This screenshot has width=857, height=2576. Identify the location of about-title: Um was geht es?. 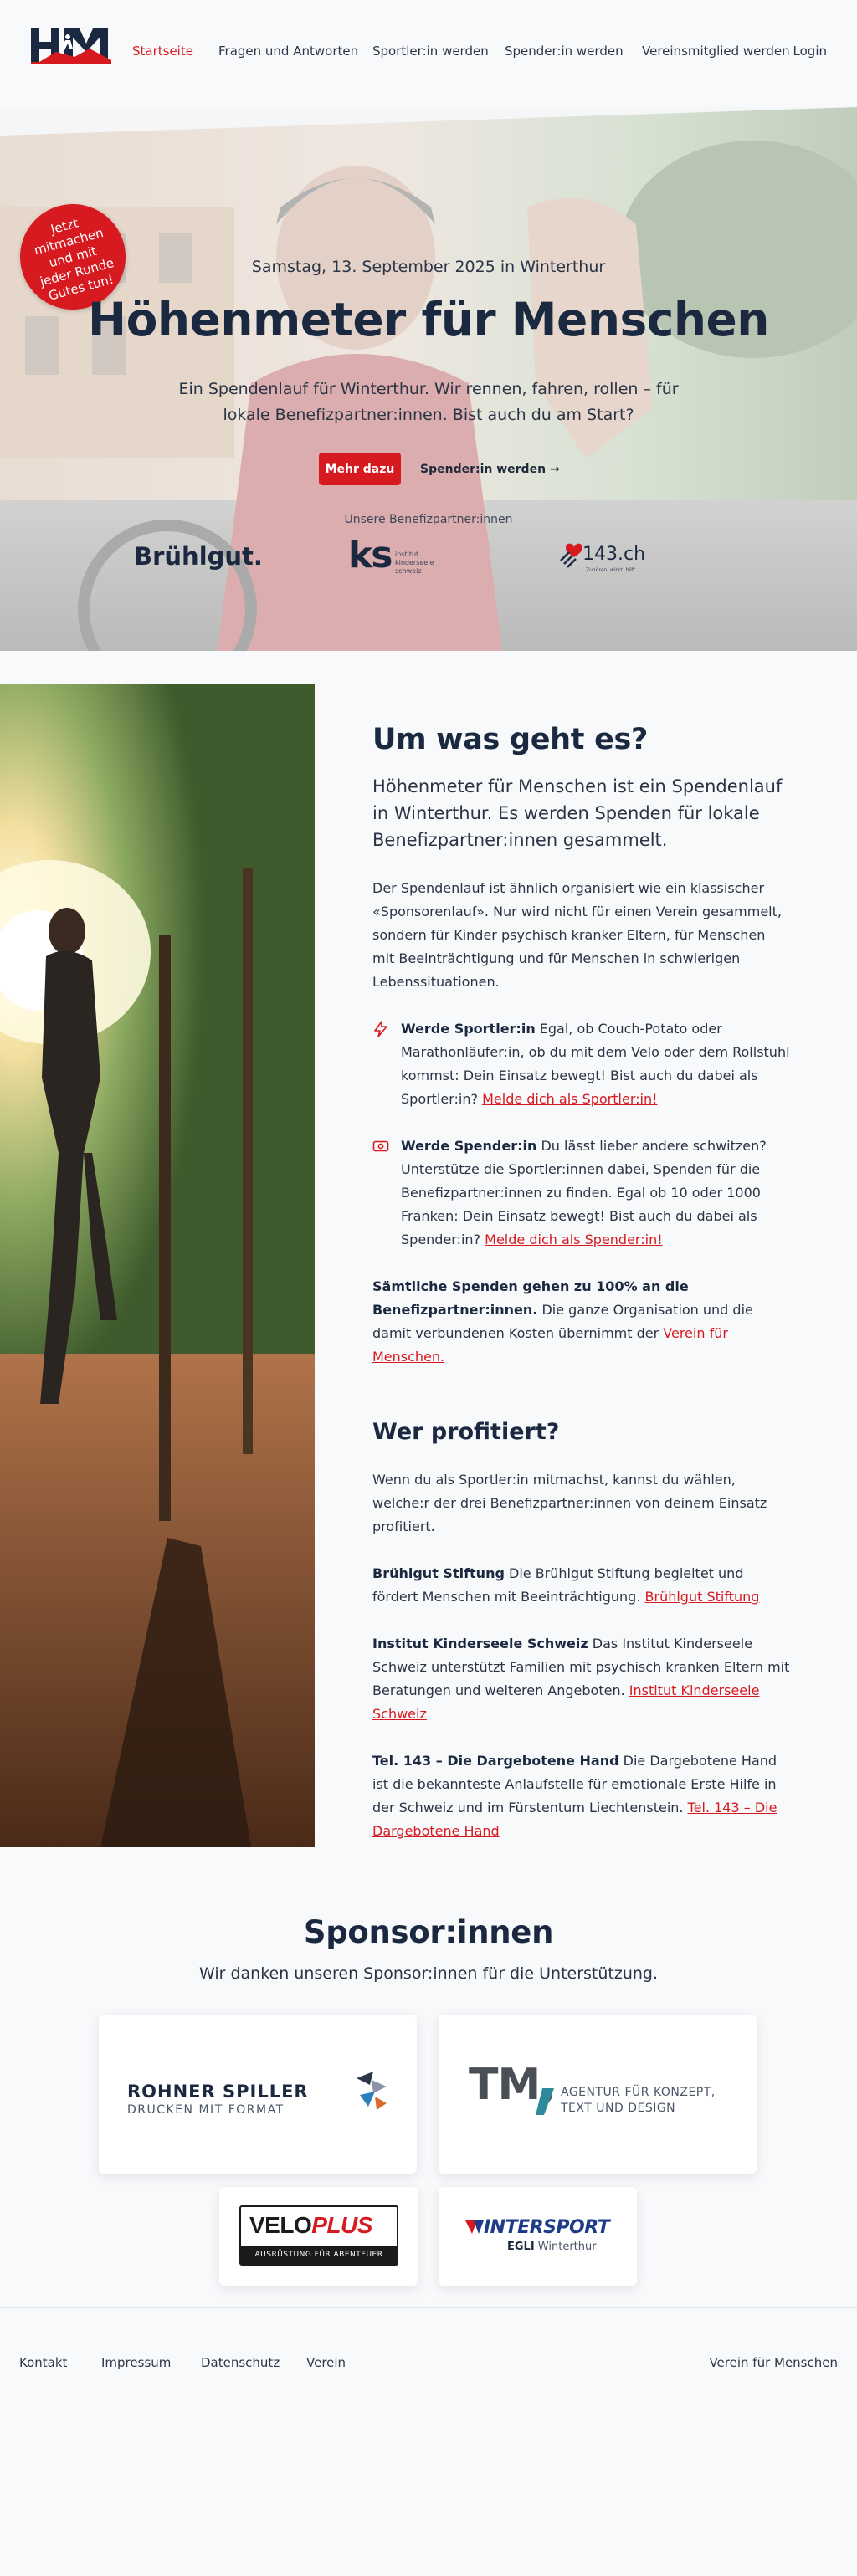
(510, 740).